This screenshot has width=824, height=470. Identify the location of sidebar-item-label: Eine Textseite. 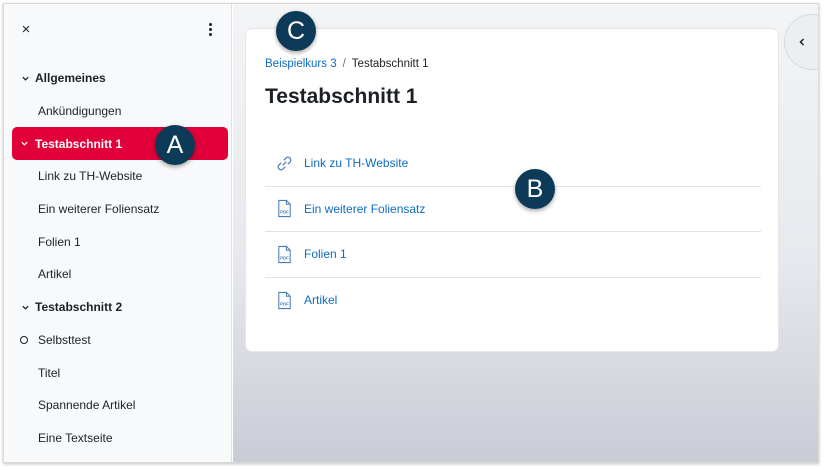
(75, 437).